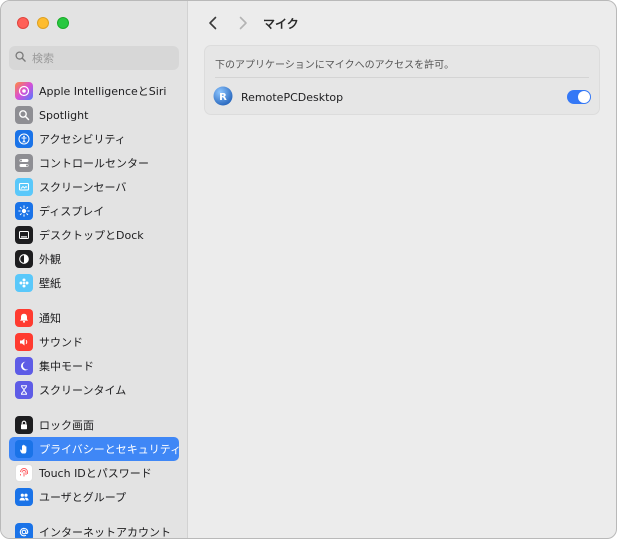 The height and width of the screenshot is (539, 617). I want to click on display-icon, so click(24, 211).